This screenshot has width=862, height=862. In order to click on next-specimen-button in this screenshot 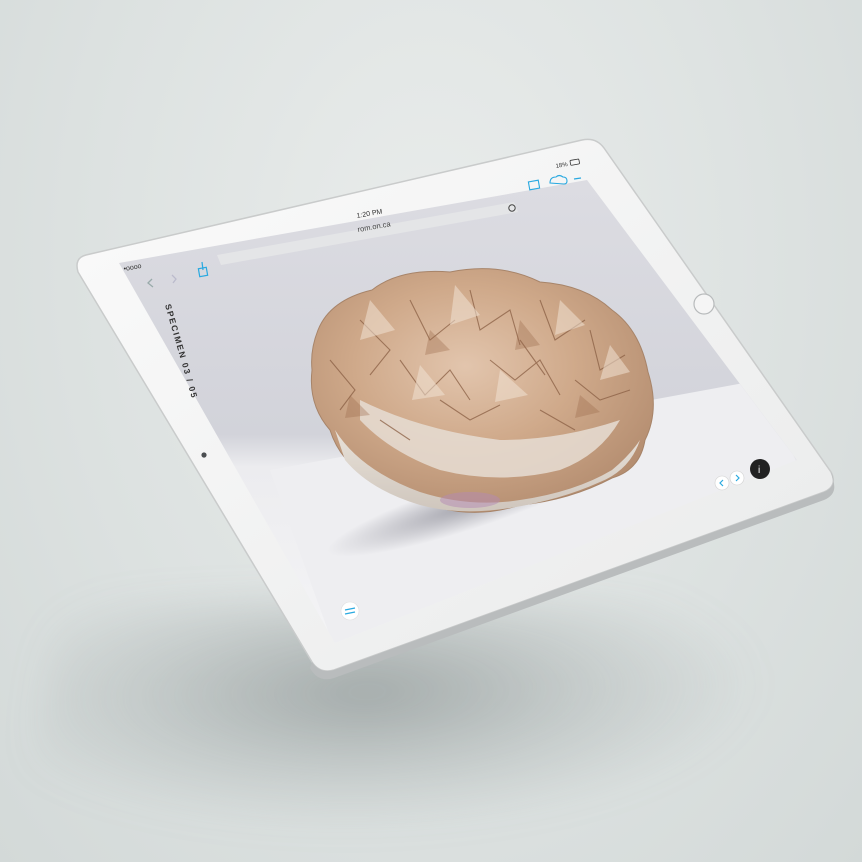, I will do `click(737, 478)`.